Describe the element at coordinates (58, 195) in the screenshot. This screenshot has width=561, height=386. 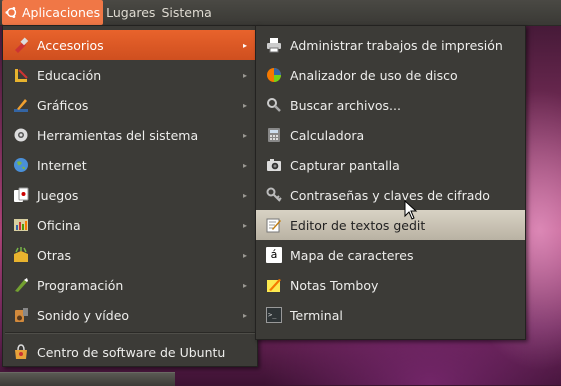
I see `menu-item-label: Juegos` at that location.